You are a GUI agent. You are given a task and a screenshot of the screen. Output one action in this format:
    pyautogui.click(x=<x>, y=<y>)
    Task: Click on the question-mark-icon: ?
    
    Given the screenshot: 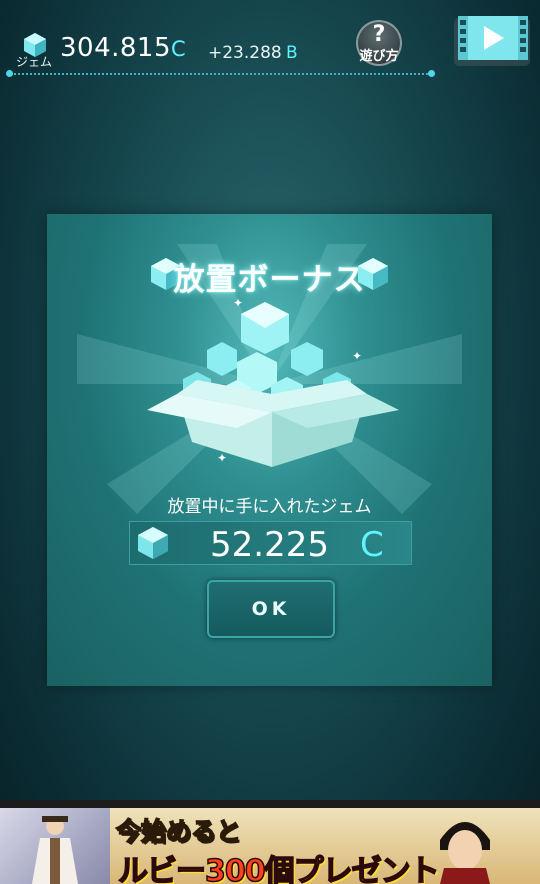 What is the action you would take?
    pyautogui.click(x=379, y=34)
    